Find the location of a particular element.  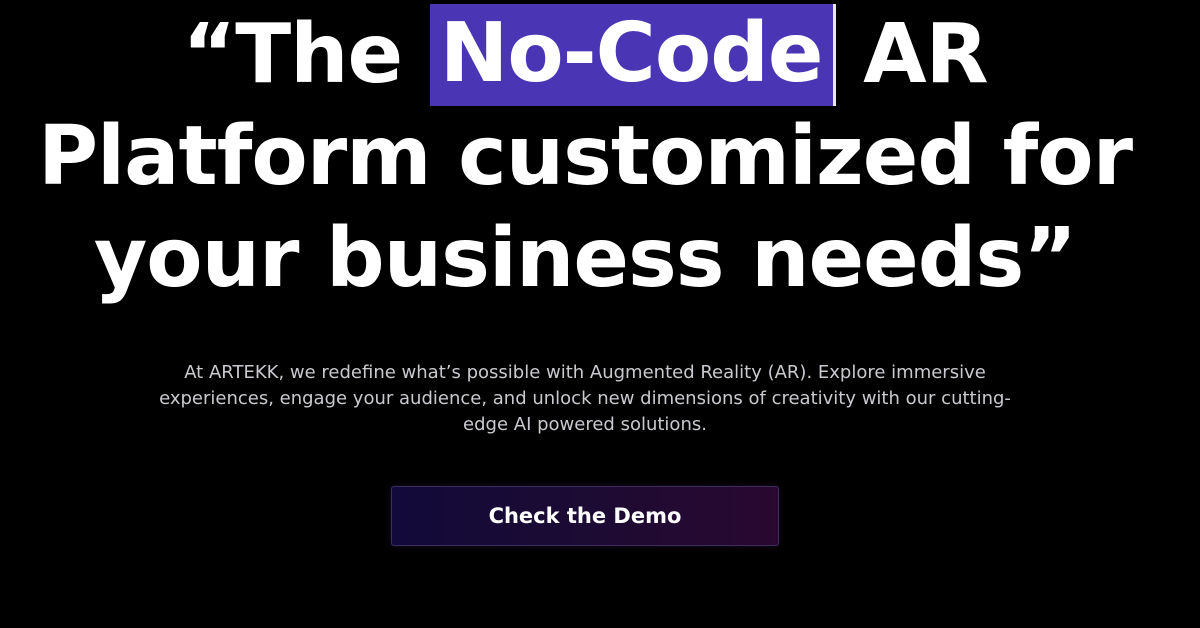

headline-after-highlight: AR is located at coordinates (912, 54).